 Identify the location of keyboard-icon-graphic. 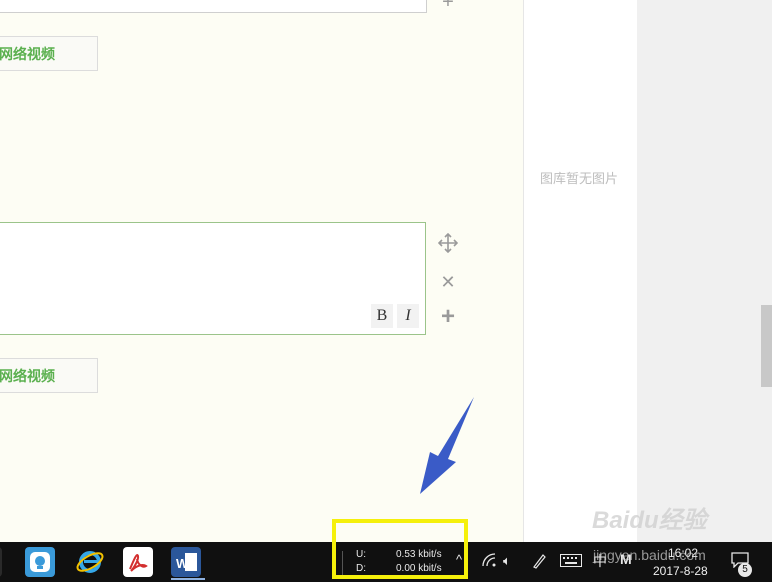
(571, 560).